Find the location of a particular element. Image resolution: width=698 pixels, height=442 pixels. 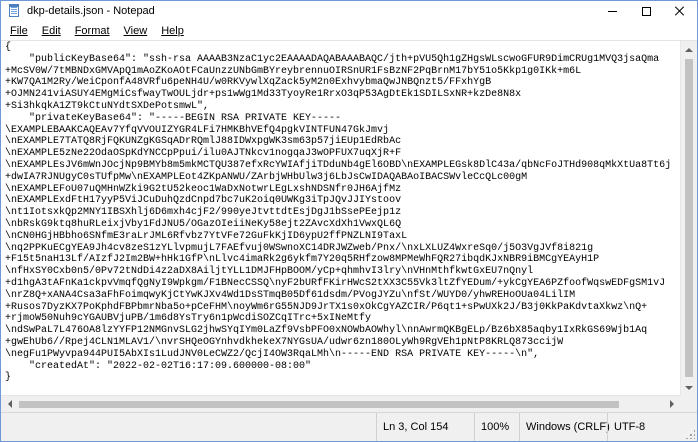

window-title: dkp-details.json - Notepad is located at coordinates (91, 11).